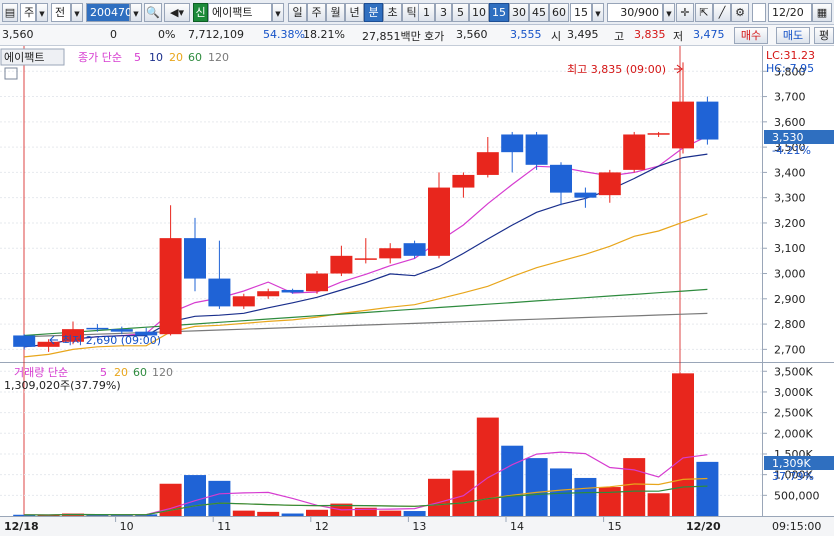 The image size is (834, 536). Describe the element at coordinates (499, 12) in the screenshot. I see `interval-15-button: 15` at that location.